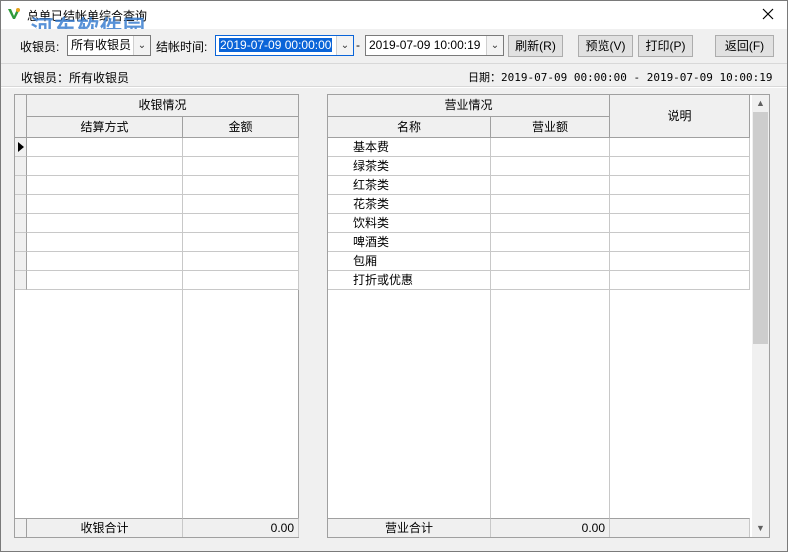  I want to click on refresh-button: 刷新(R), so click(535, 46).